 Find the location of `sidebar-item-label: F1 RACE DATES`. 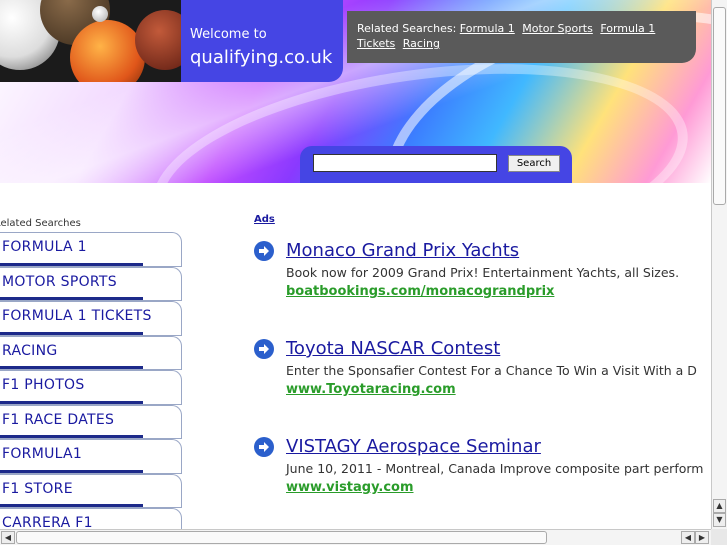

sidebar-item-label: F1 RACE DATES is located at coordinates (58, 419).